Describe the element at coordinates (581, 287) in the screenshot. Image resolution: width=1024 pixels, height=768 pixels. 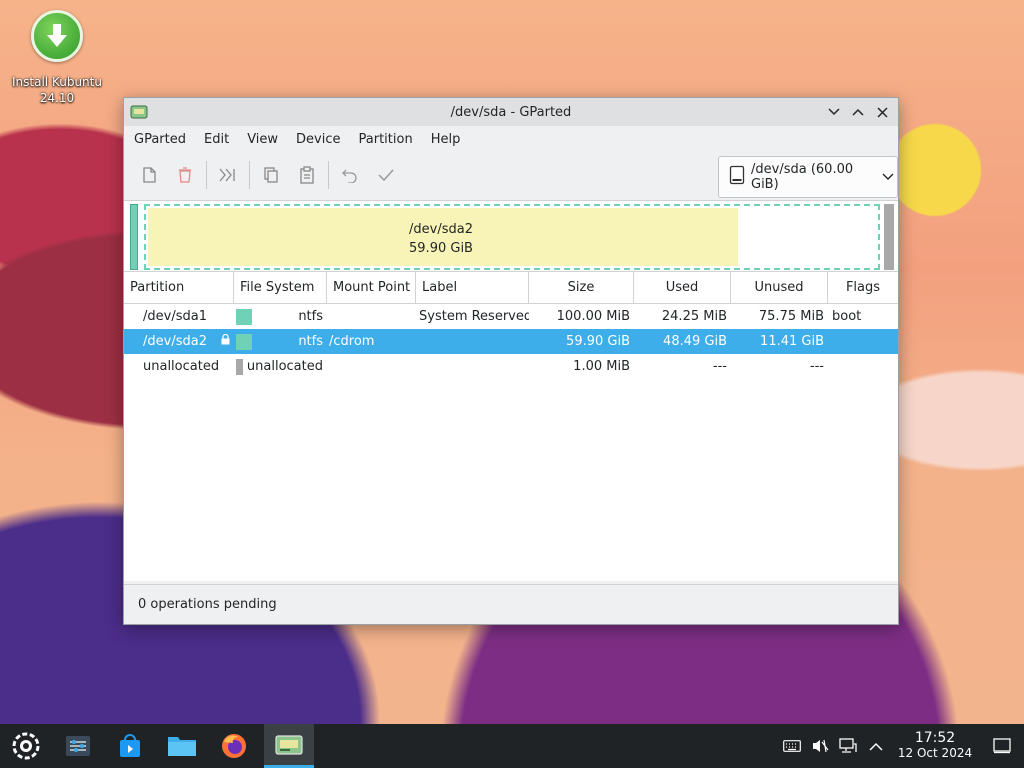
I see `column-header-size: Size` at that location.